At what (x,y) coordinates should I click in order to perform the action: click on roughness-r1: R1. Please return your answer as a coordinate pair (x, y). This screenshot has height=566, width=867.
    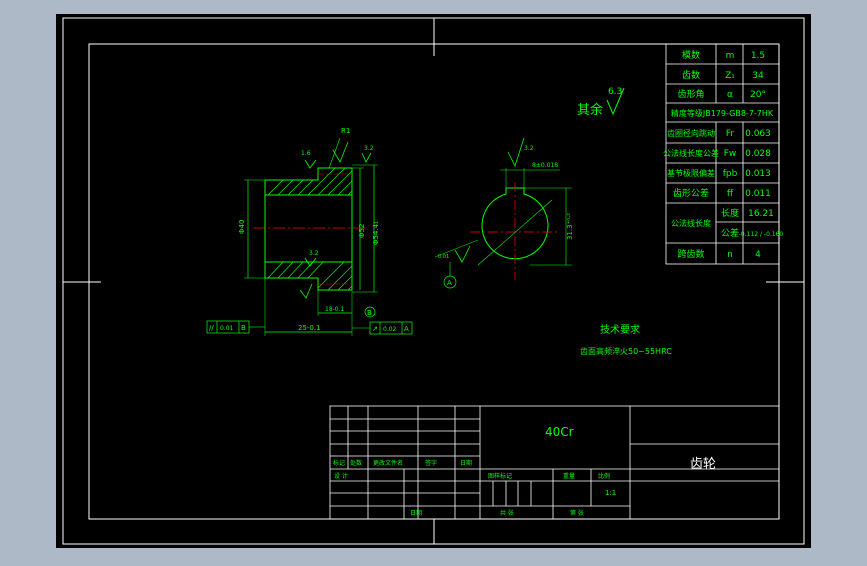
    Looking at the image, I should click on (345, 131).